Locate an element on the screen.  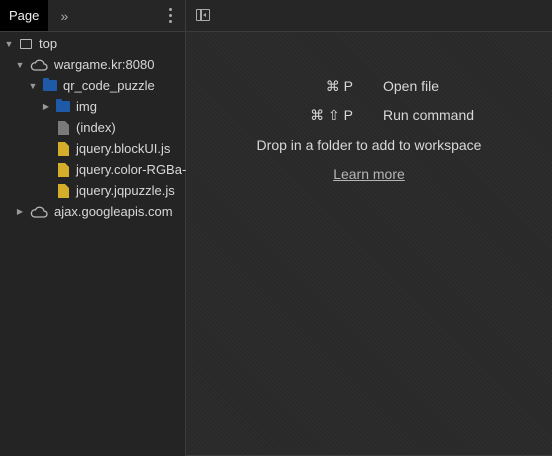
tree-item-qr-code-puzzle: ▼ qr_code_puzzle is located at coordinates (92, 85).